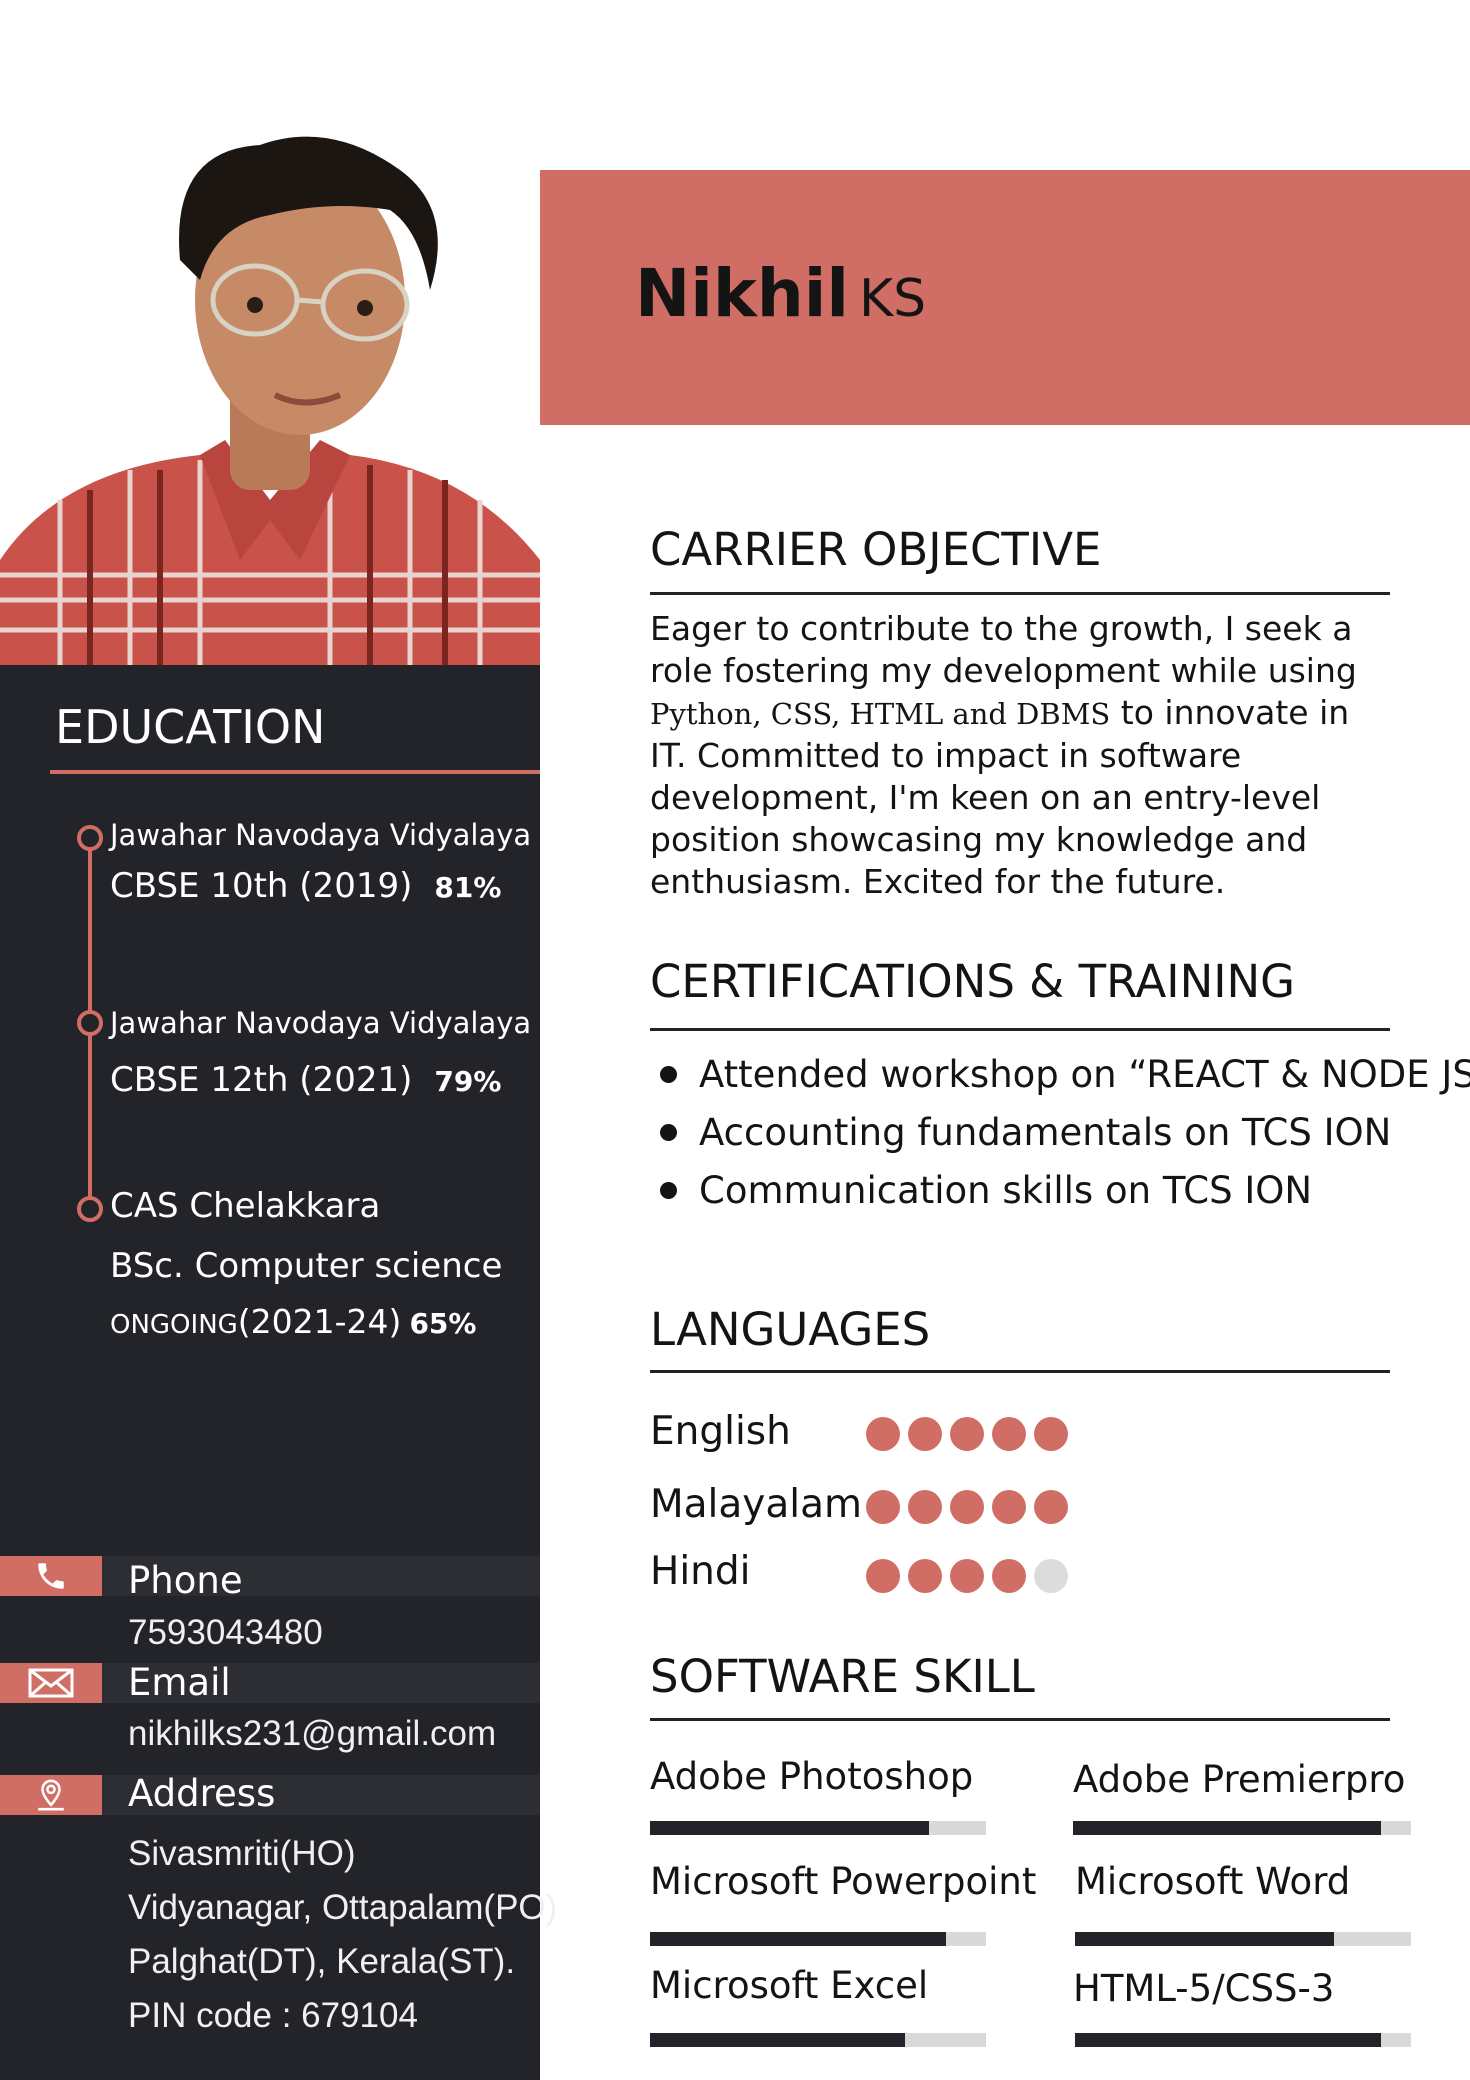 This screenshot has width=1470, height=2080. I want to click on certifications-title: CERTIFICATIONS & TRAINING, so click(973, 981).